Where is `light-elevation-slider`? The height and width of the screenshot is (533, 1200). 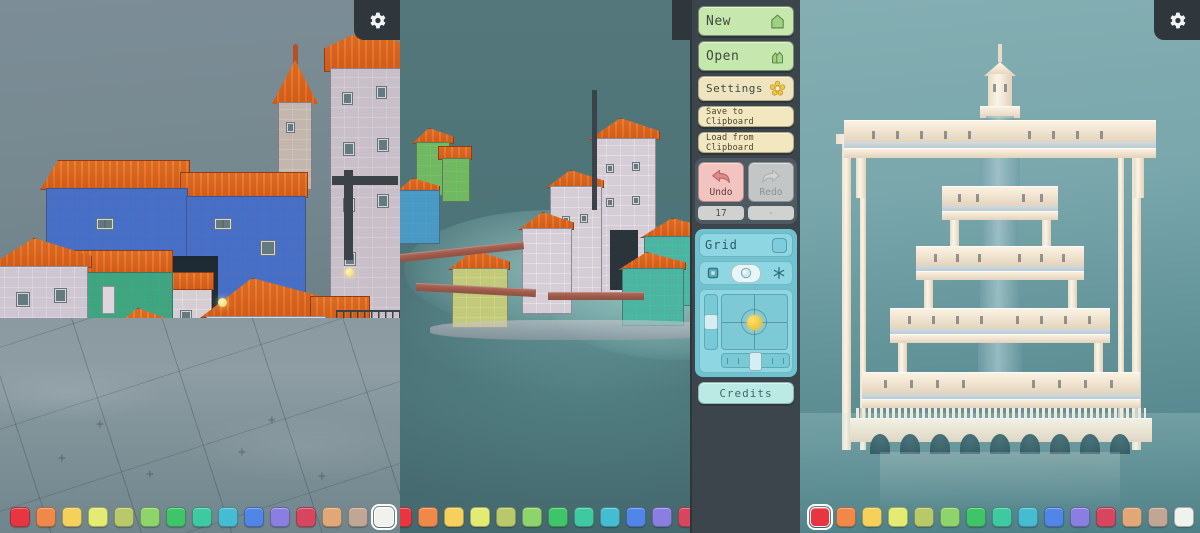 light-elevation-slider is located at coordinates (711, 322).